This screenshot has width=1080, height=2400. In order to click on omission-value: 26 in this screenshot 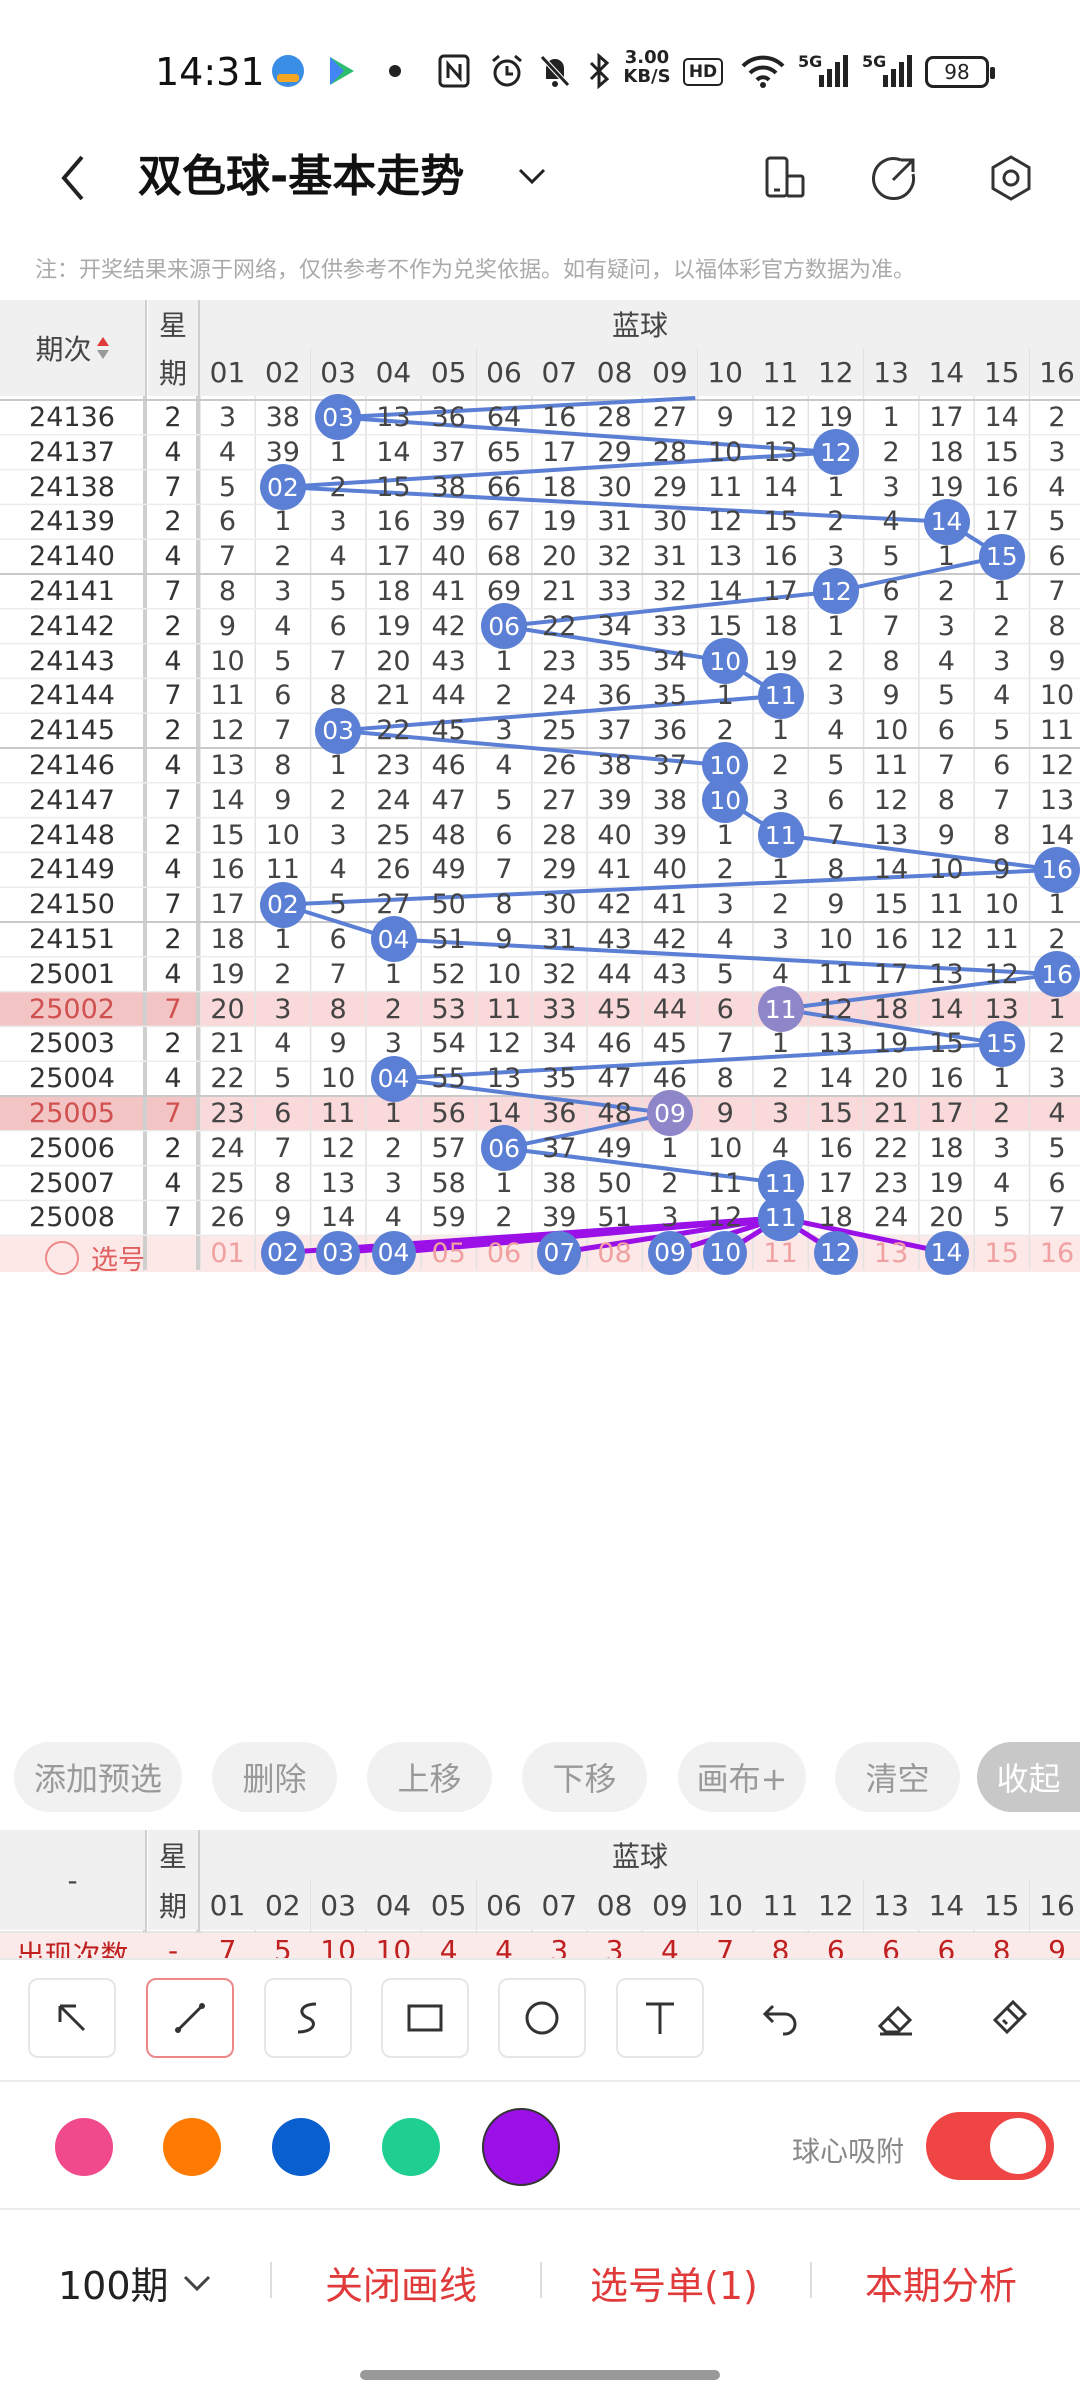, I will do `click(559, 765)`.